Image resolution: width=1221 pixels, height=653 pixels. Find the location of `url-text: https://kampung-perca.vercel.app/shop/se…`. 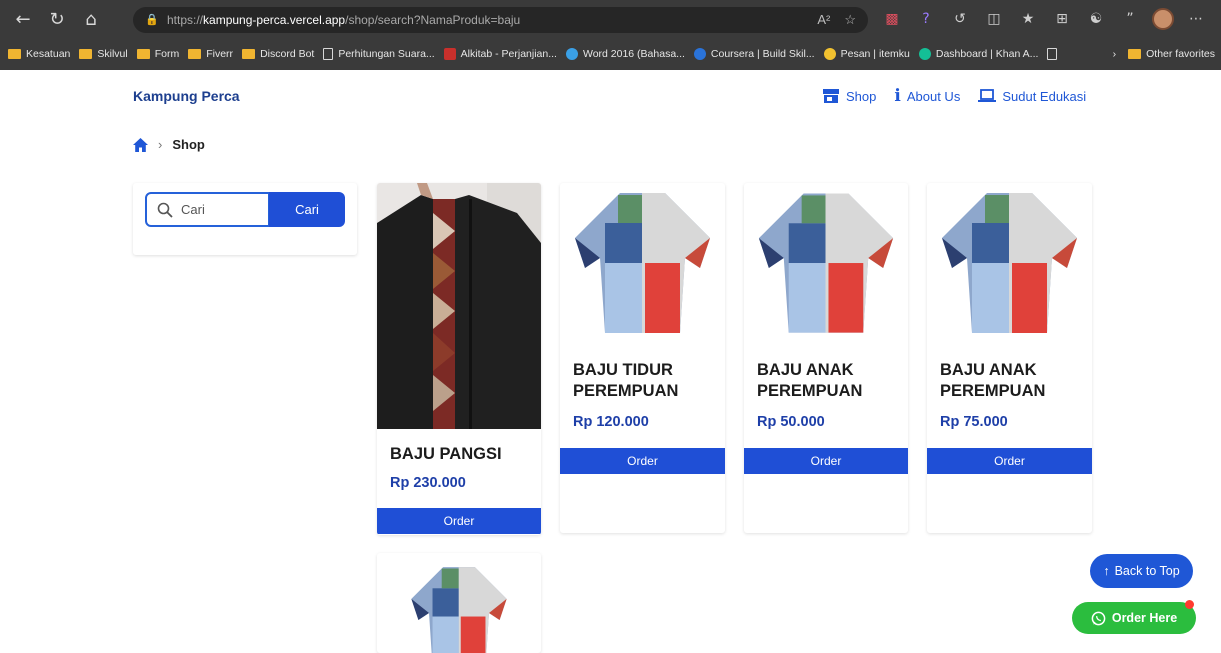

url-text: https://kampung-perca.vercel.app/shop/se… is located at coordinates (344, 20).